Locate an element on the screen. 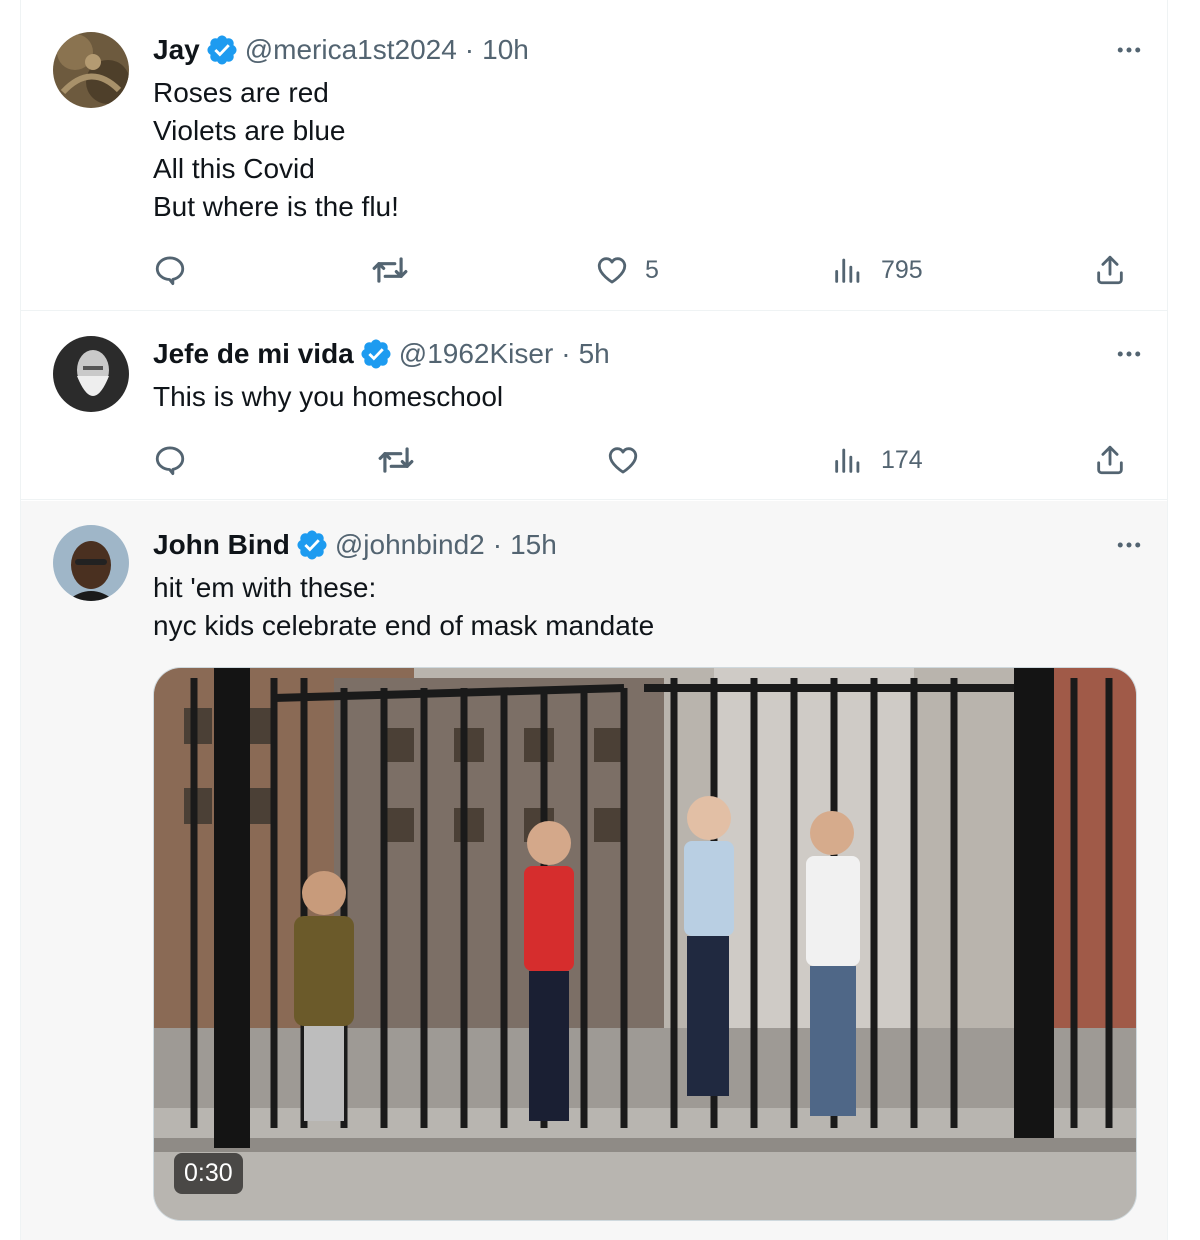 Image resolution: width=1200 pixels, height=1240 pixels. view-count: 174 is located at coordinates (902, 459).